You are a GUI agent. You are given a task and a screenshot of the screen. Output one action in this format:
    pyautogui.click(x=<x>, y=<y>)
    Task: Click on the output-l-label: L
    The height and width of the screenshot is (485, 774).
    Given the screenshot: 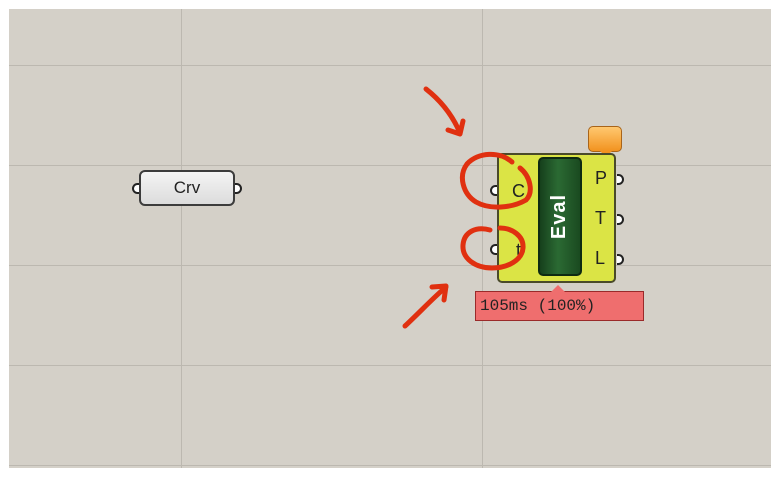 What is the action you would take?
    pyautogui.click(x=600, y=258)
    